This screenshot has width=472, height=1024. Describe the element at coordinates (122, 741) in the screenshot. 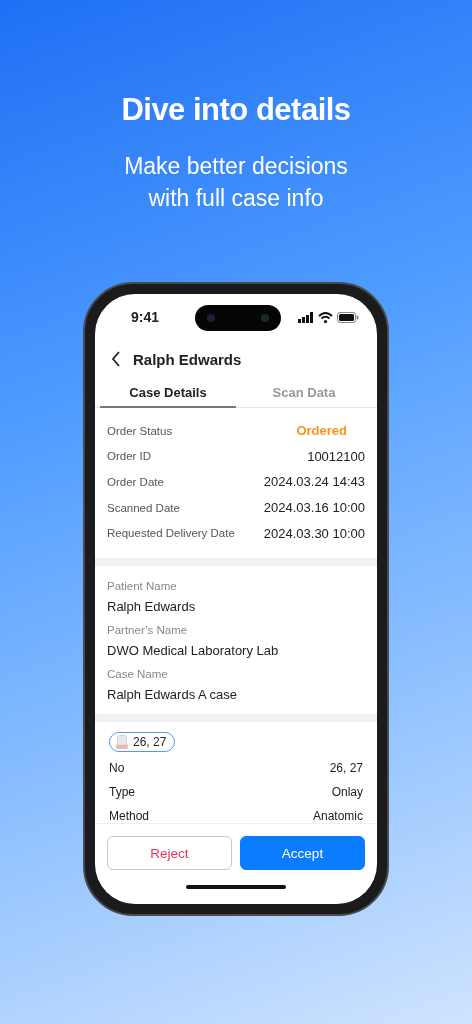

I see `tooth-icon` at that location.